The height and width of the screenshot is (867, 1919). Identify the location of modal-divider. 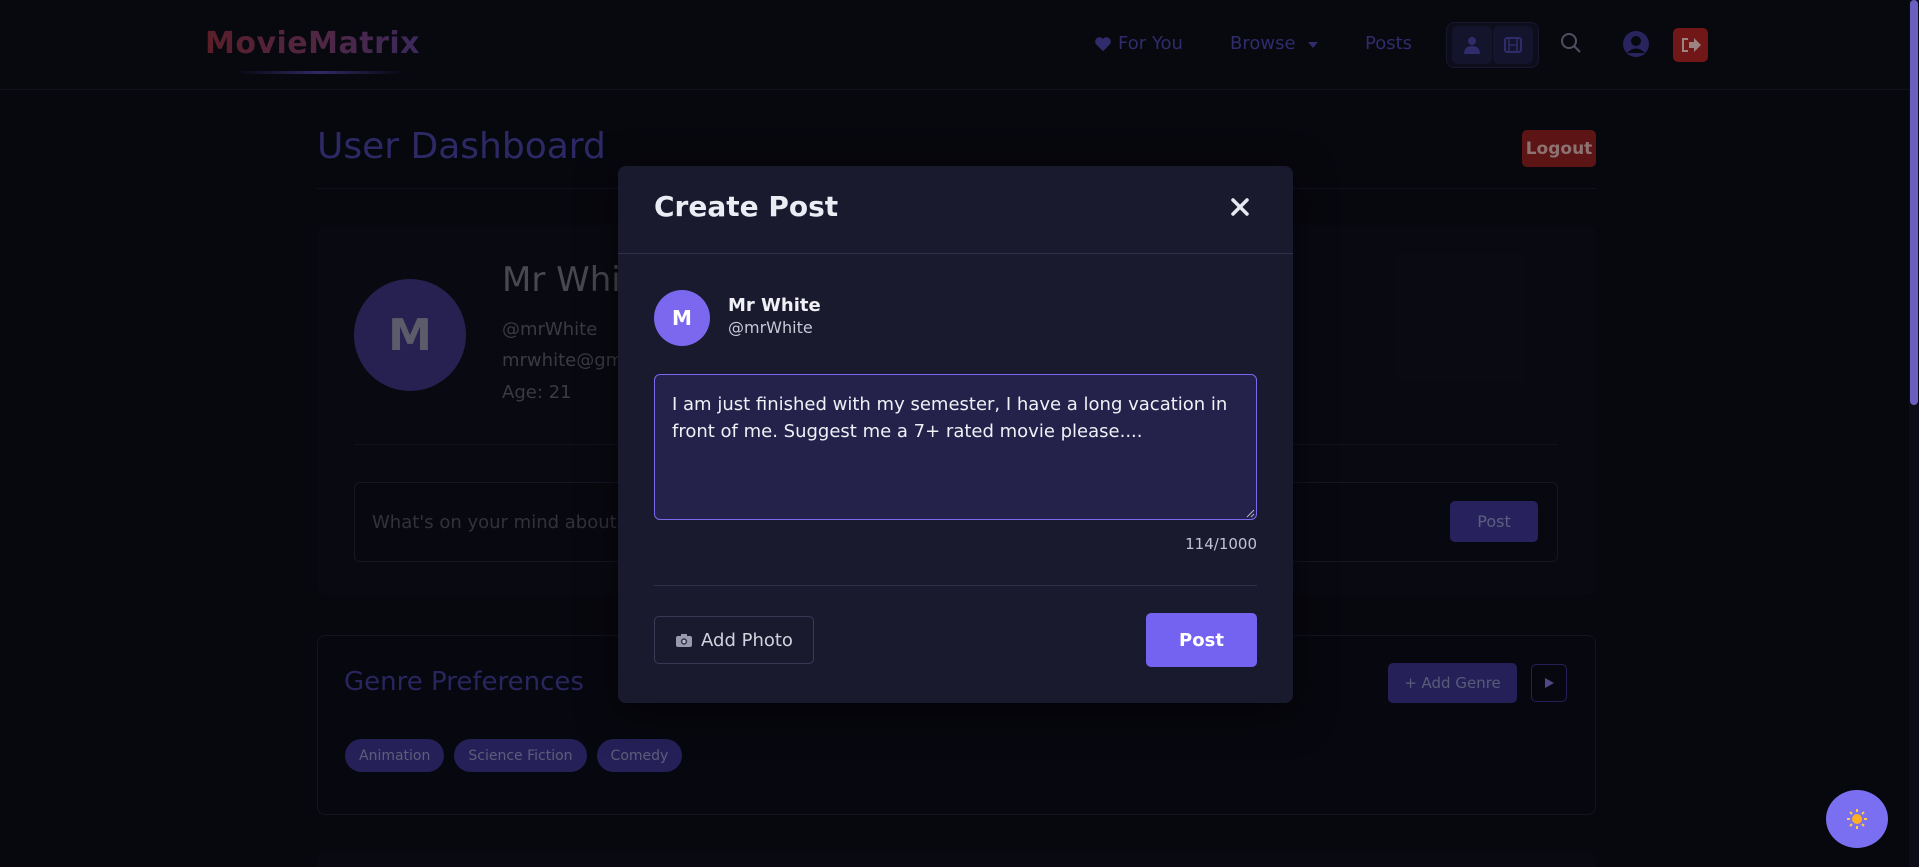
(955, 585).